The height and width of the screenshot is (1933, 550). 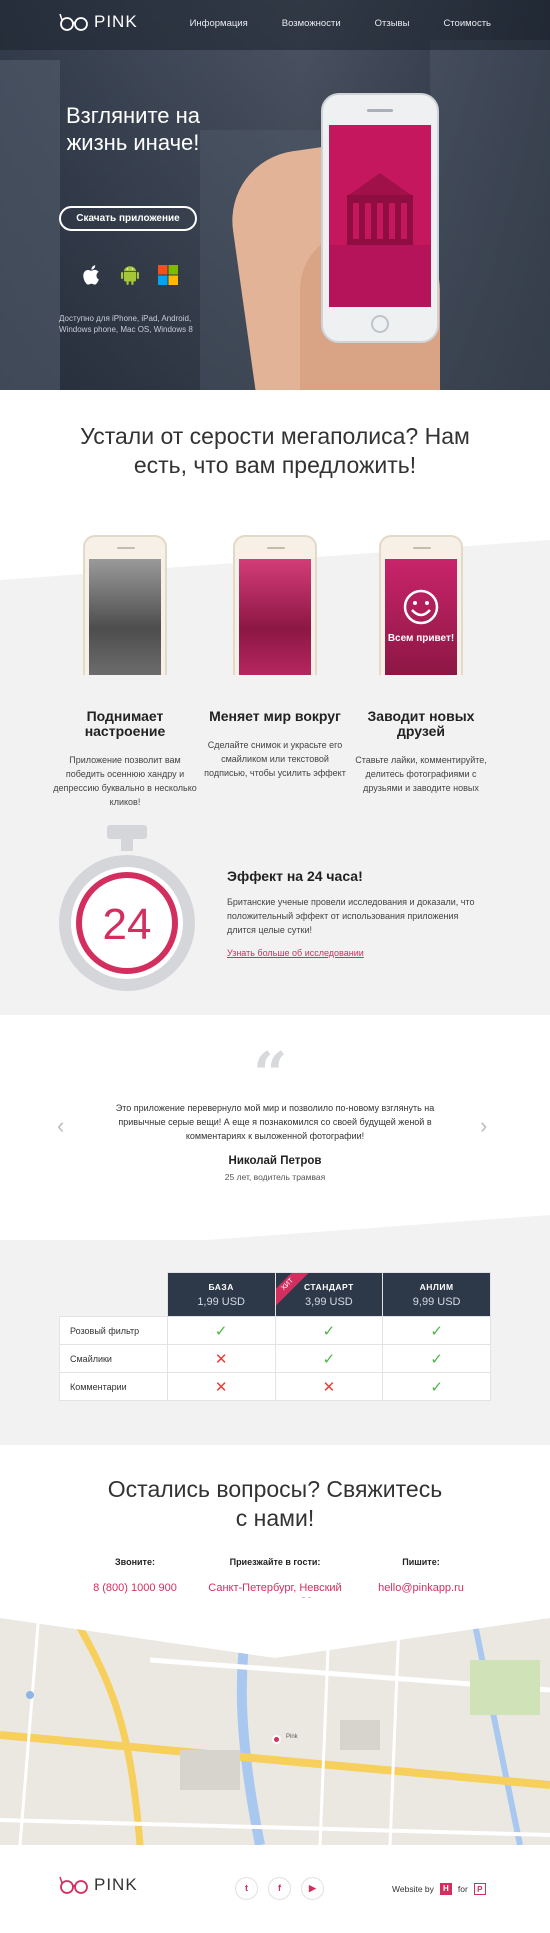 I want to click on for-text: for, so click(x=462, y=1889).